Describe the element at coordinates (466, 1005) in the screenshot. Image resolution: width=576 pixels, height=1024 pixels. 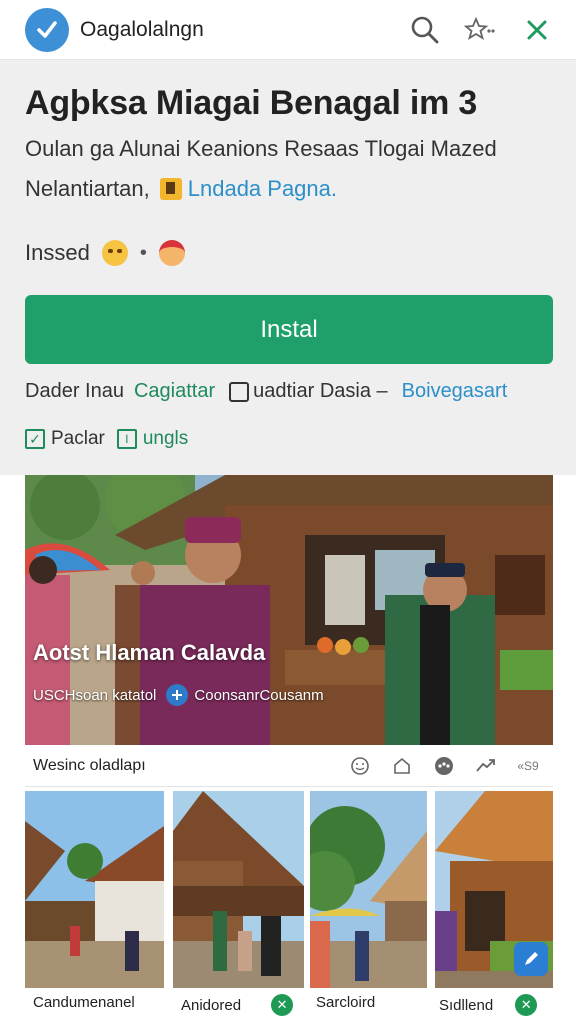
I see `thumbnail-4-label-text: Sıdllend` at that location.